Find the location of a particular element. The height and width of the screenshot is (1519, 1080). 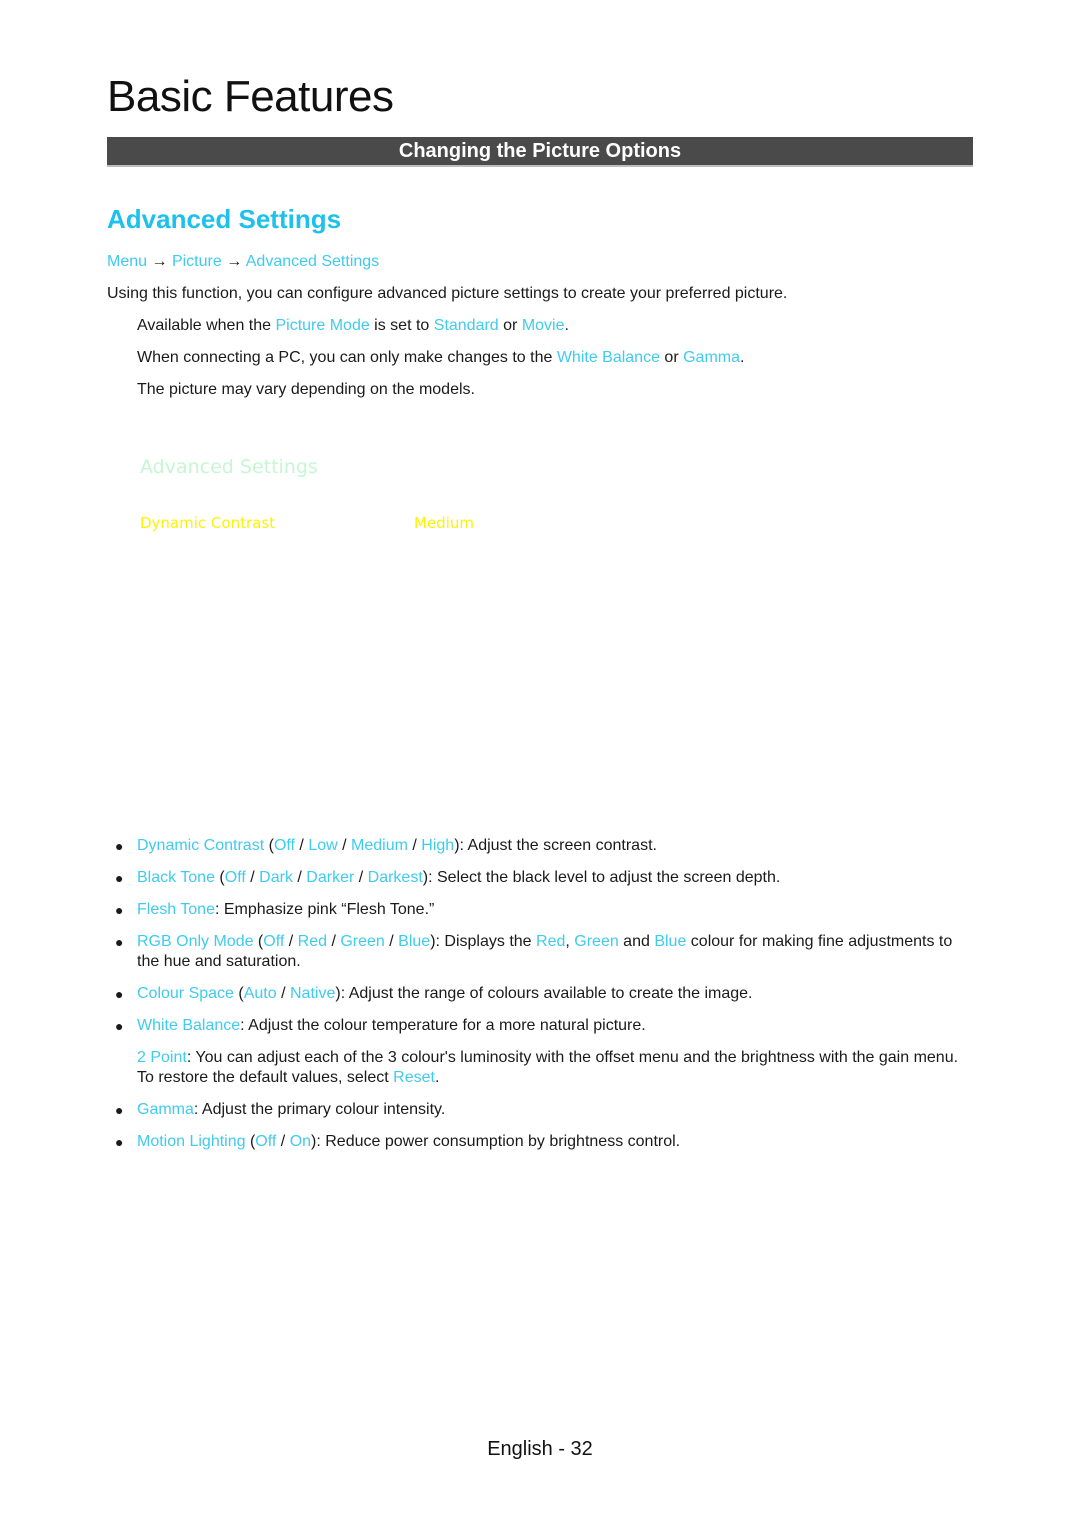

option: Low is located at coordinates (323, 845).